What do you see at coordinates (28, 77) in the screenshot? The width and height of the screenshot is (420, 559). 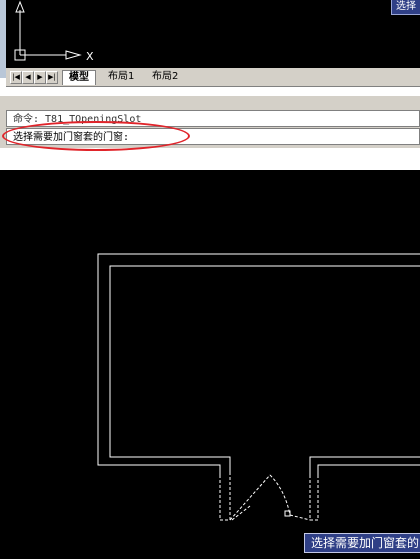 I see `prev-tab-button: ◀` at bounding box center [28, 77].